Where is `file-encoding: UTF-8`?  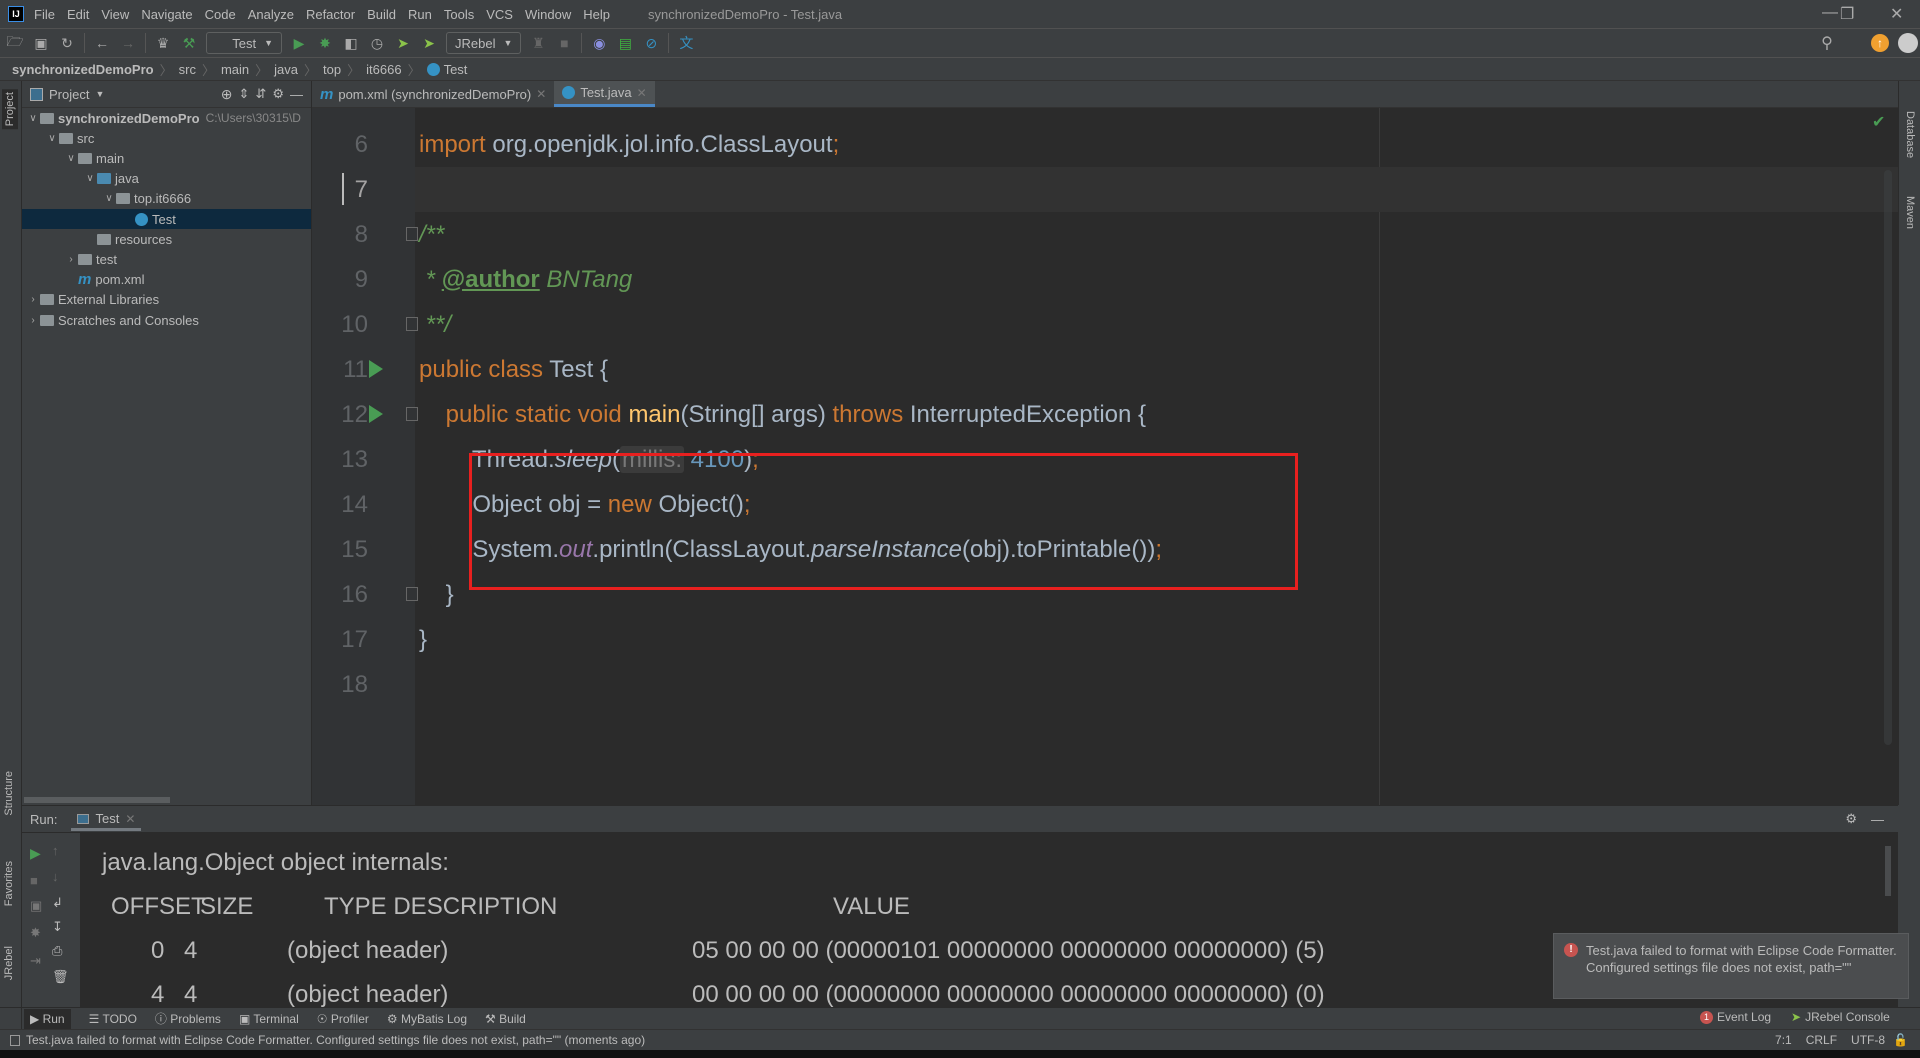
file-encoding: UTF-8 is located at coordinates (1868, 1040).